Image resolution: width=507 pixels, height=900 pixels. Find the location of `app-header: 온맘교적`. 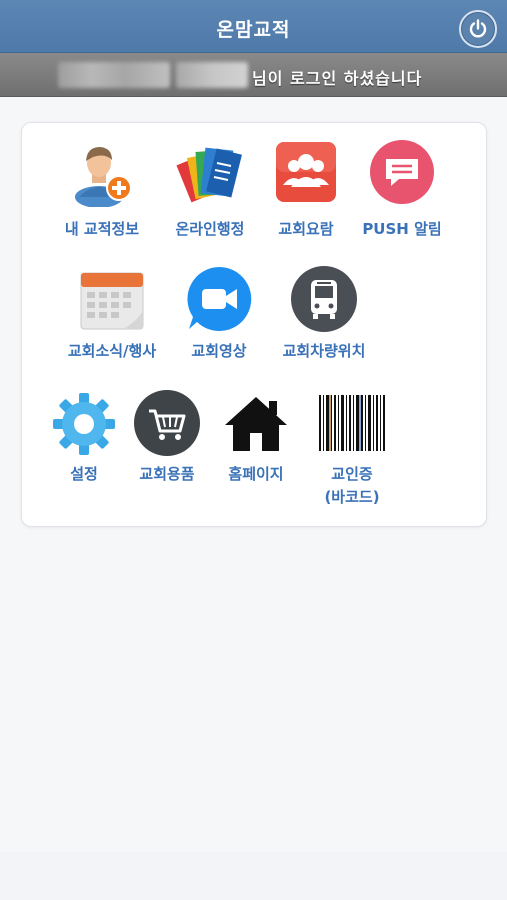

app-header: 온맘교적 is located at coordinates (253, 26).